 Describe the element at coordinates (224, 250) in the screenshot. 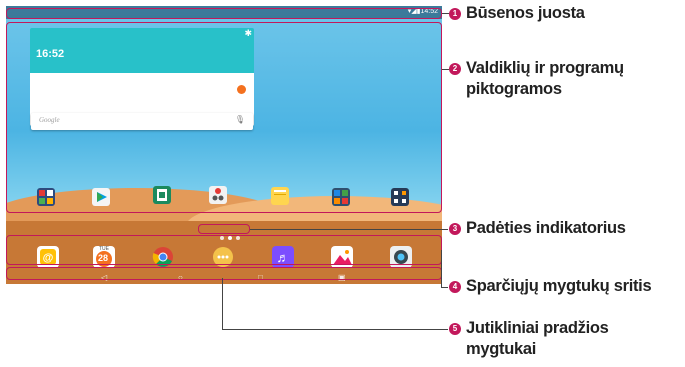

I see `dock-highlight` at that location.